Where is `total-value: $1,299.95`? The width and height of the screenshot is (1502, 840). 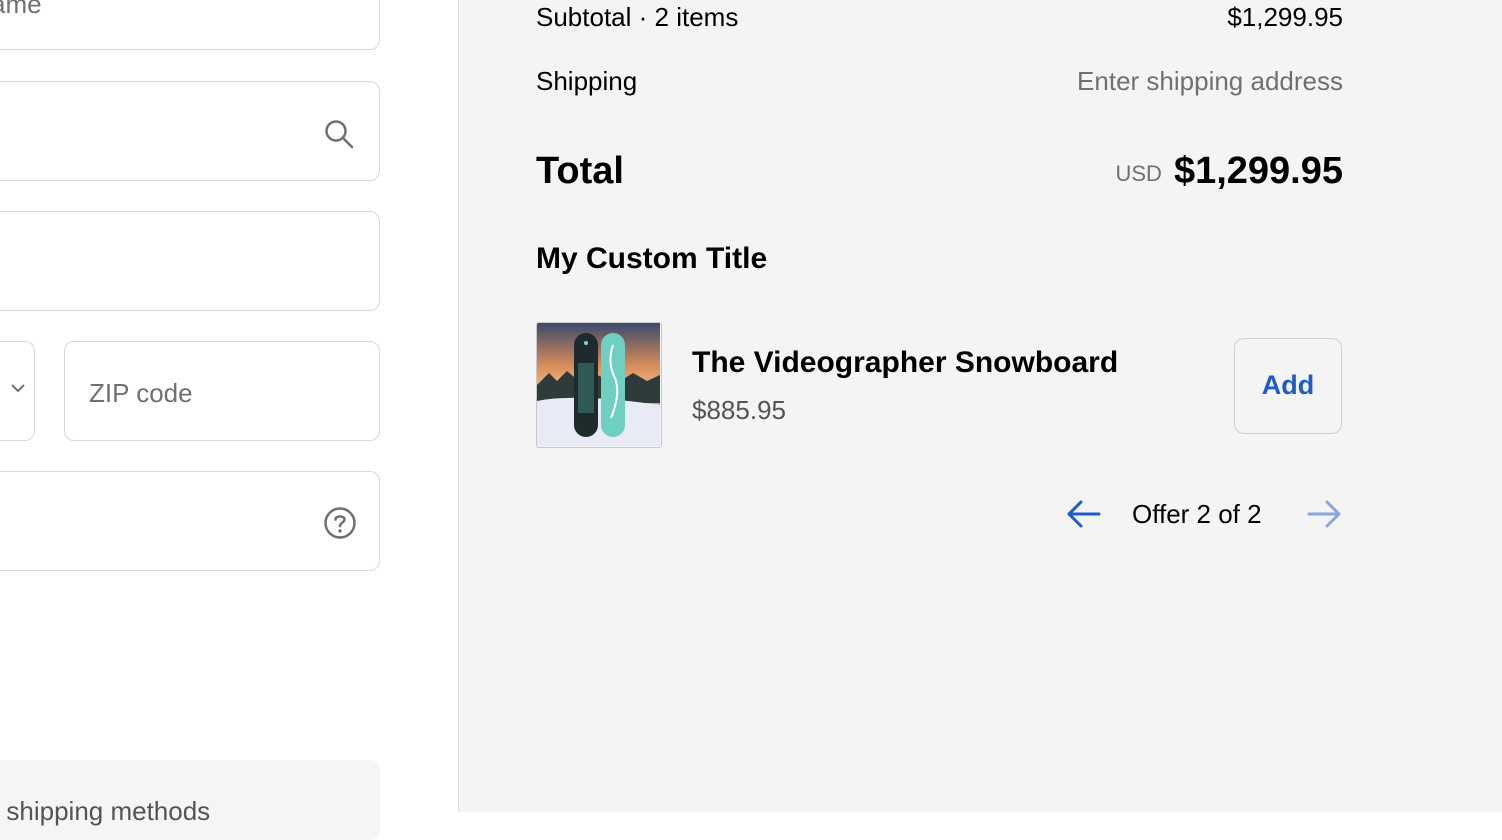 total-value: $1,299.95 is located at coordinates (1258, 171).